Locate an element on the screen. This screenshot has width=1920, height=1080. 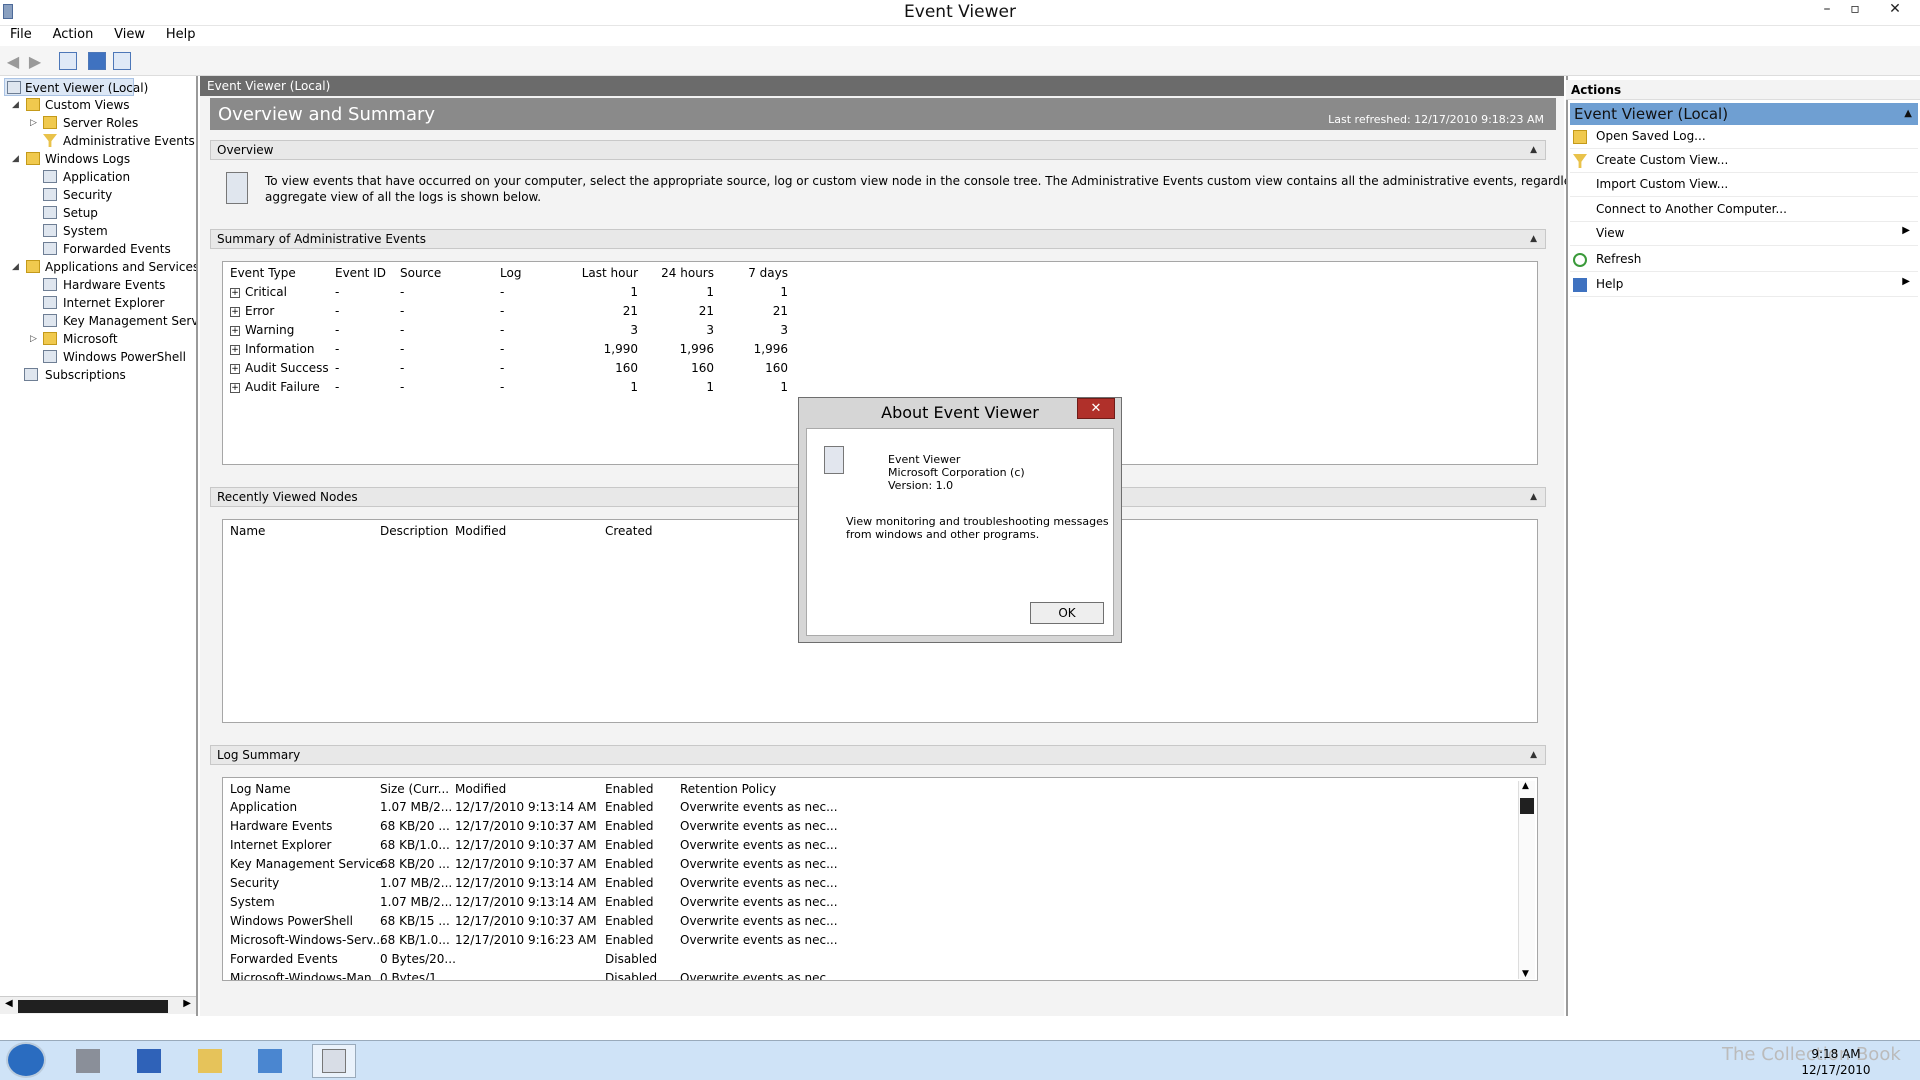
tree-item-server-roles: ▷ Server Roles is located at coordinates (98, 123).